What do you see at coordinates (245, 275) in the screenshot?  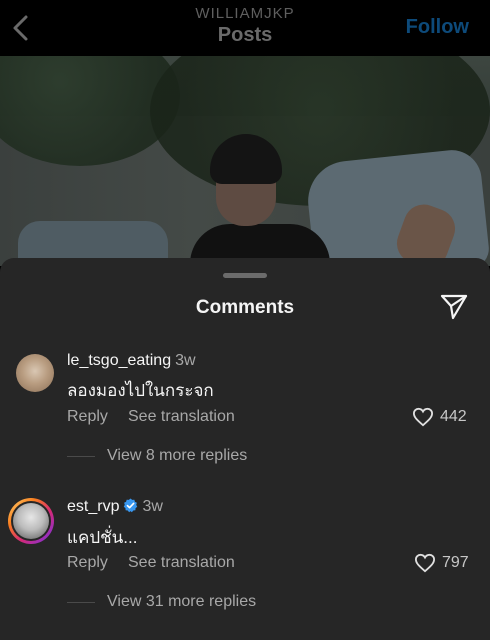 I see `drag-handle` at bounding box center [245, 275].